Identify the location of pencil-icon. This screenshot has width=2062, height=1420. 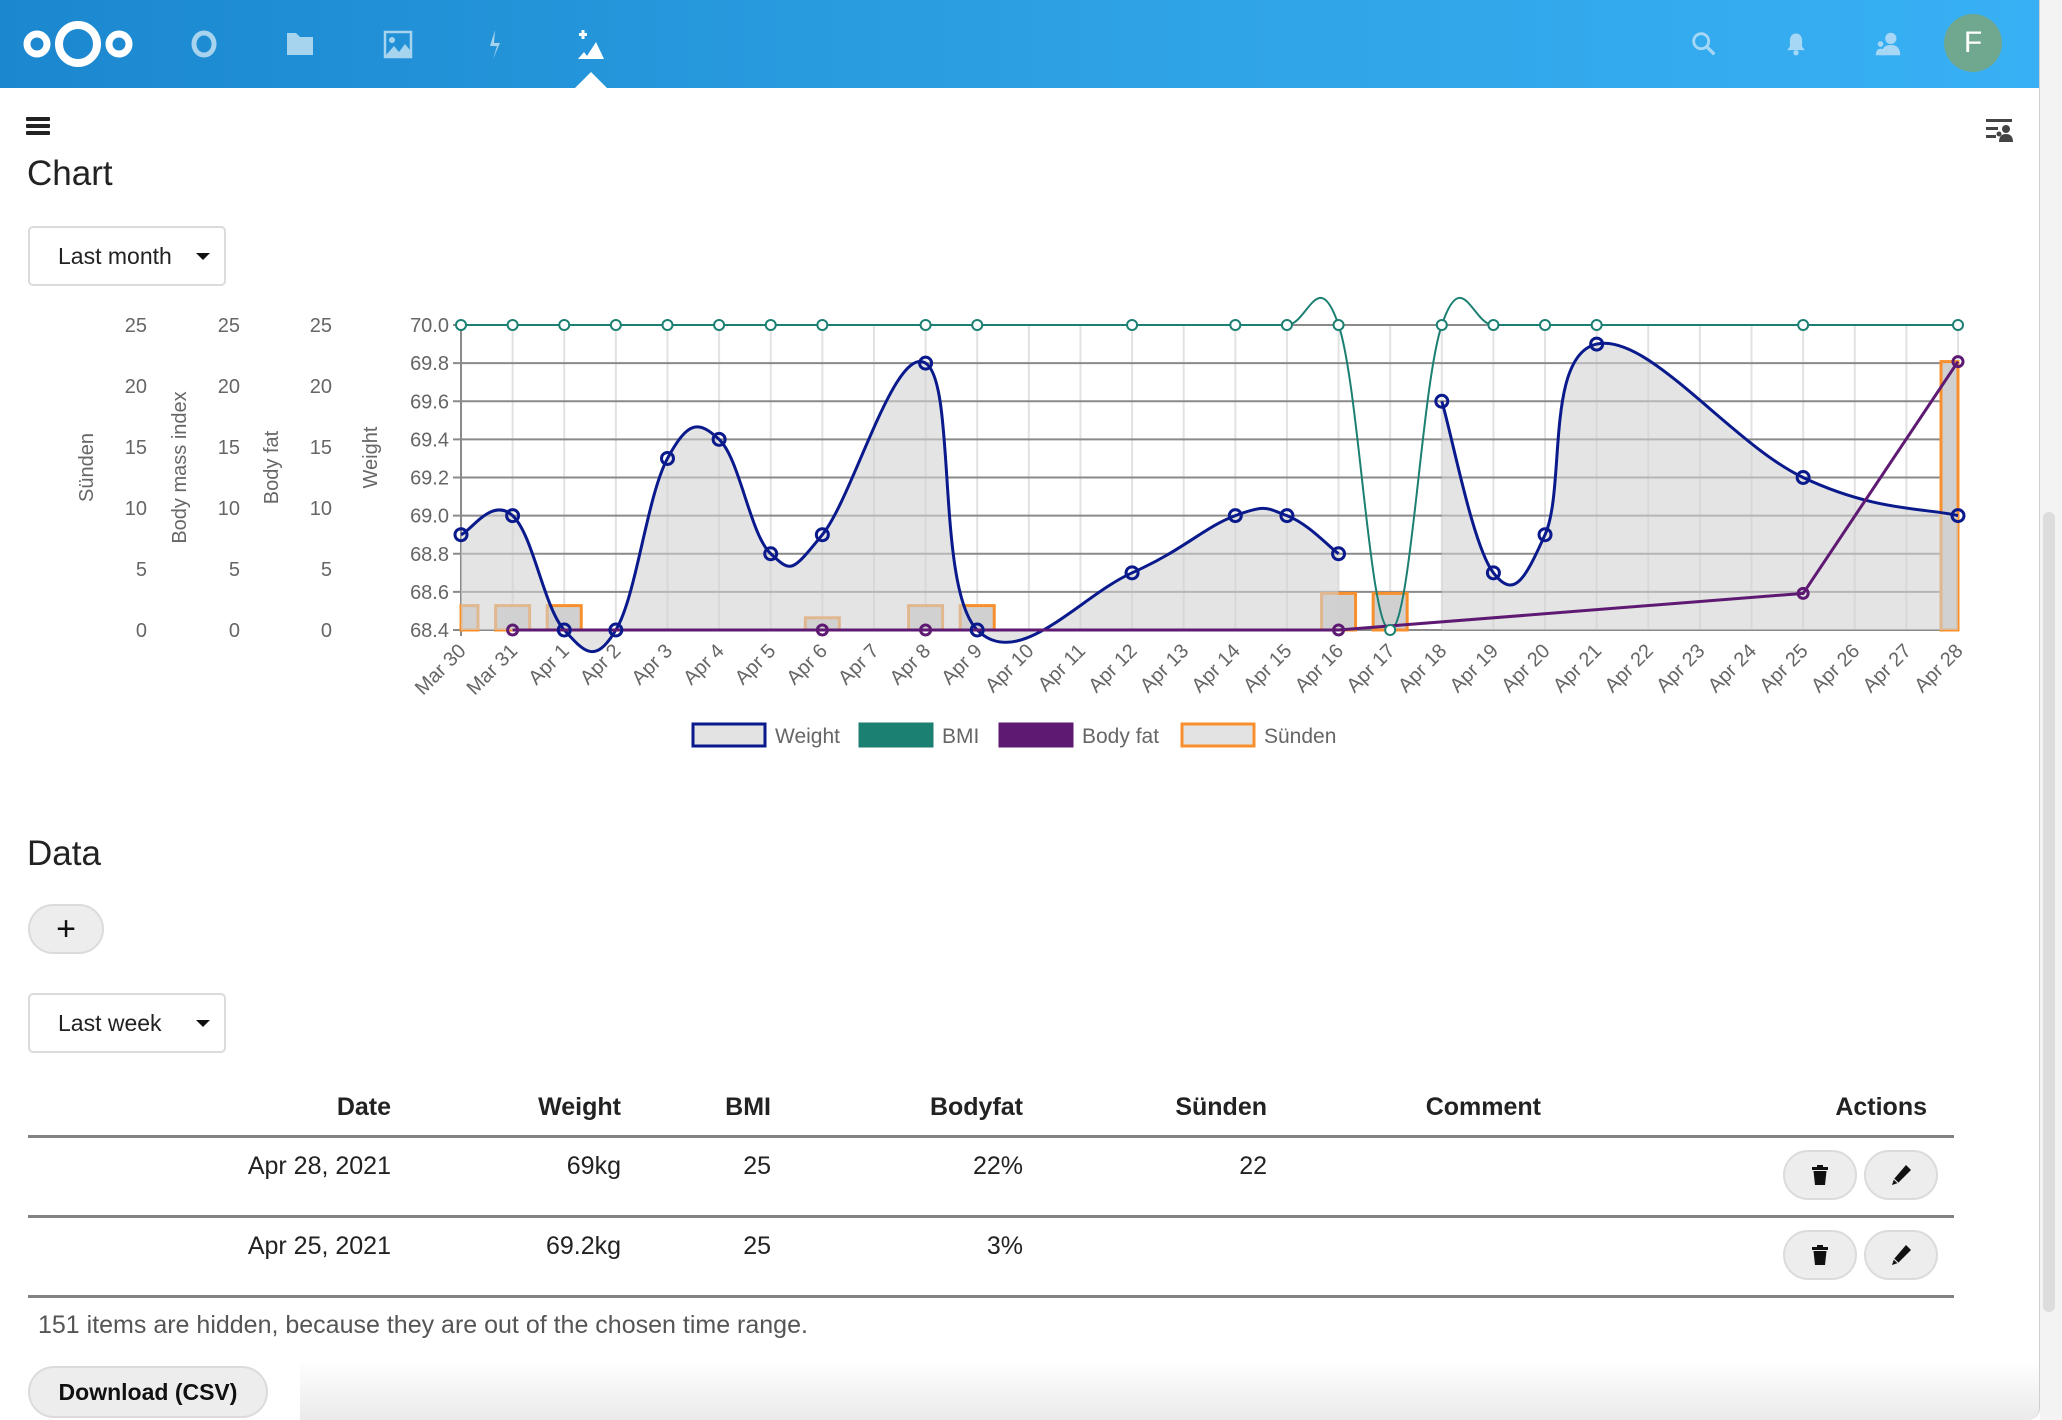
(1901, 1255).